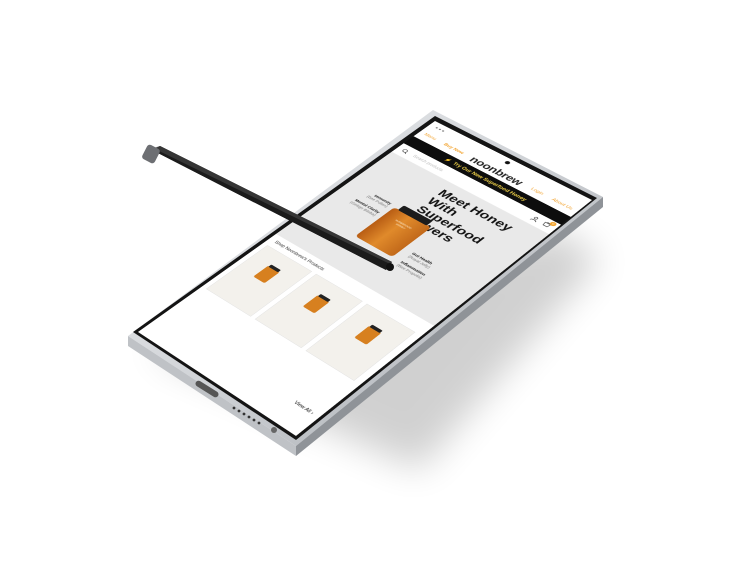 The height and width of the screenshot is (563, 750). Describe the element at coordinates (535, 219) in the screenshot. I see `user-icon` at that location.